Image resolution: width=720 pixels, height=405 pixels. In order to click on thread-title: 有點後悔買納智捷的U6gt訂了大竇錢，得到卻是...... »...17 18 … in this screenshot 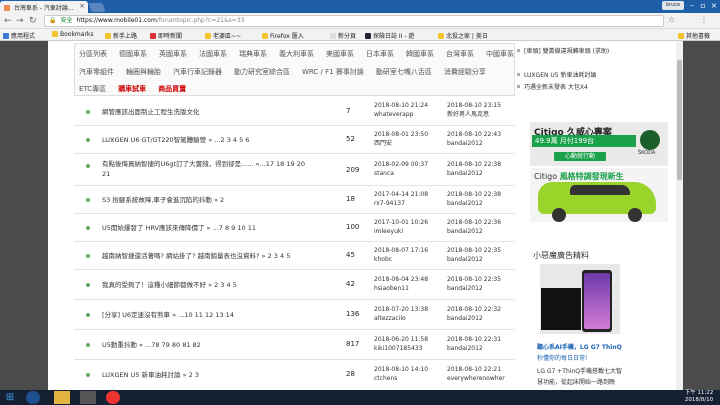, I will do `click(207, 169)`.